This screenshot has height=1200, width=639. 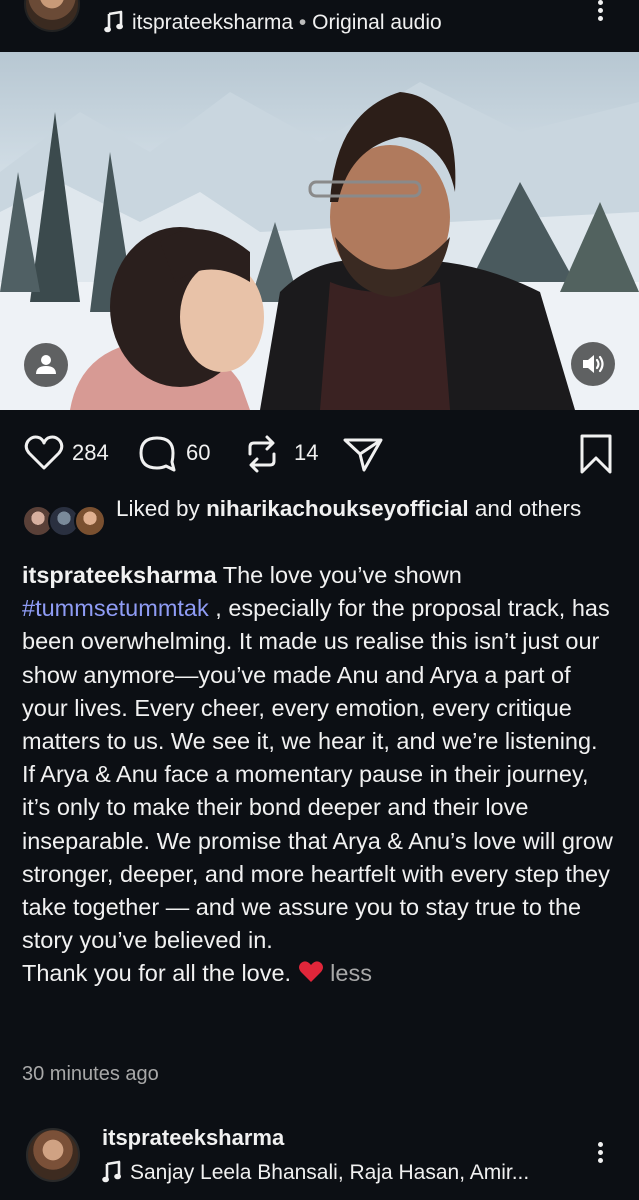 I want to click on person-icon, so click(x=46, y=364).